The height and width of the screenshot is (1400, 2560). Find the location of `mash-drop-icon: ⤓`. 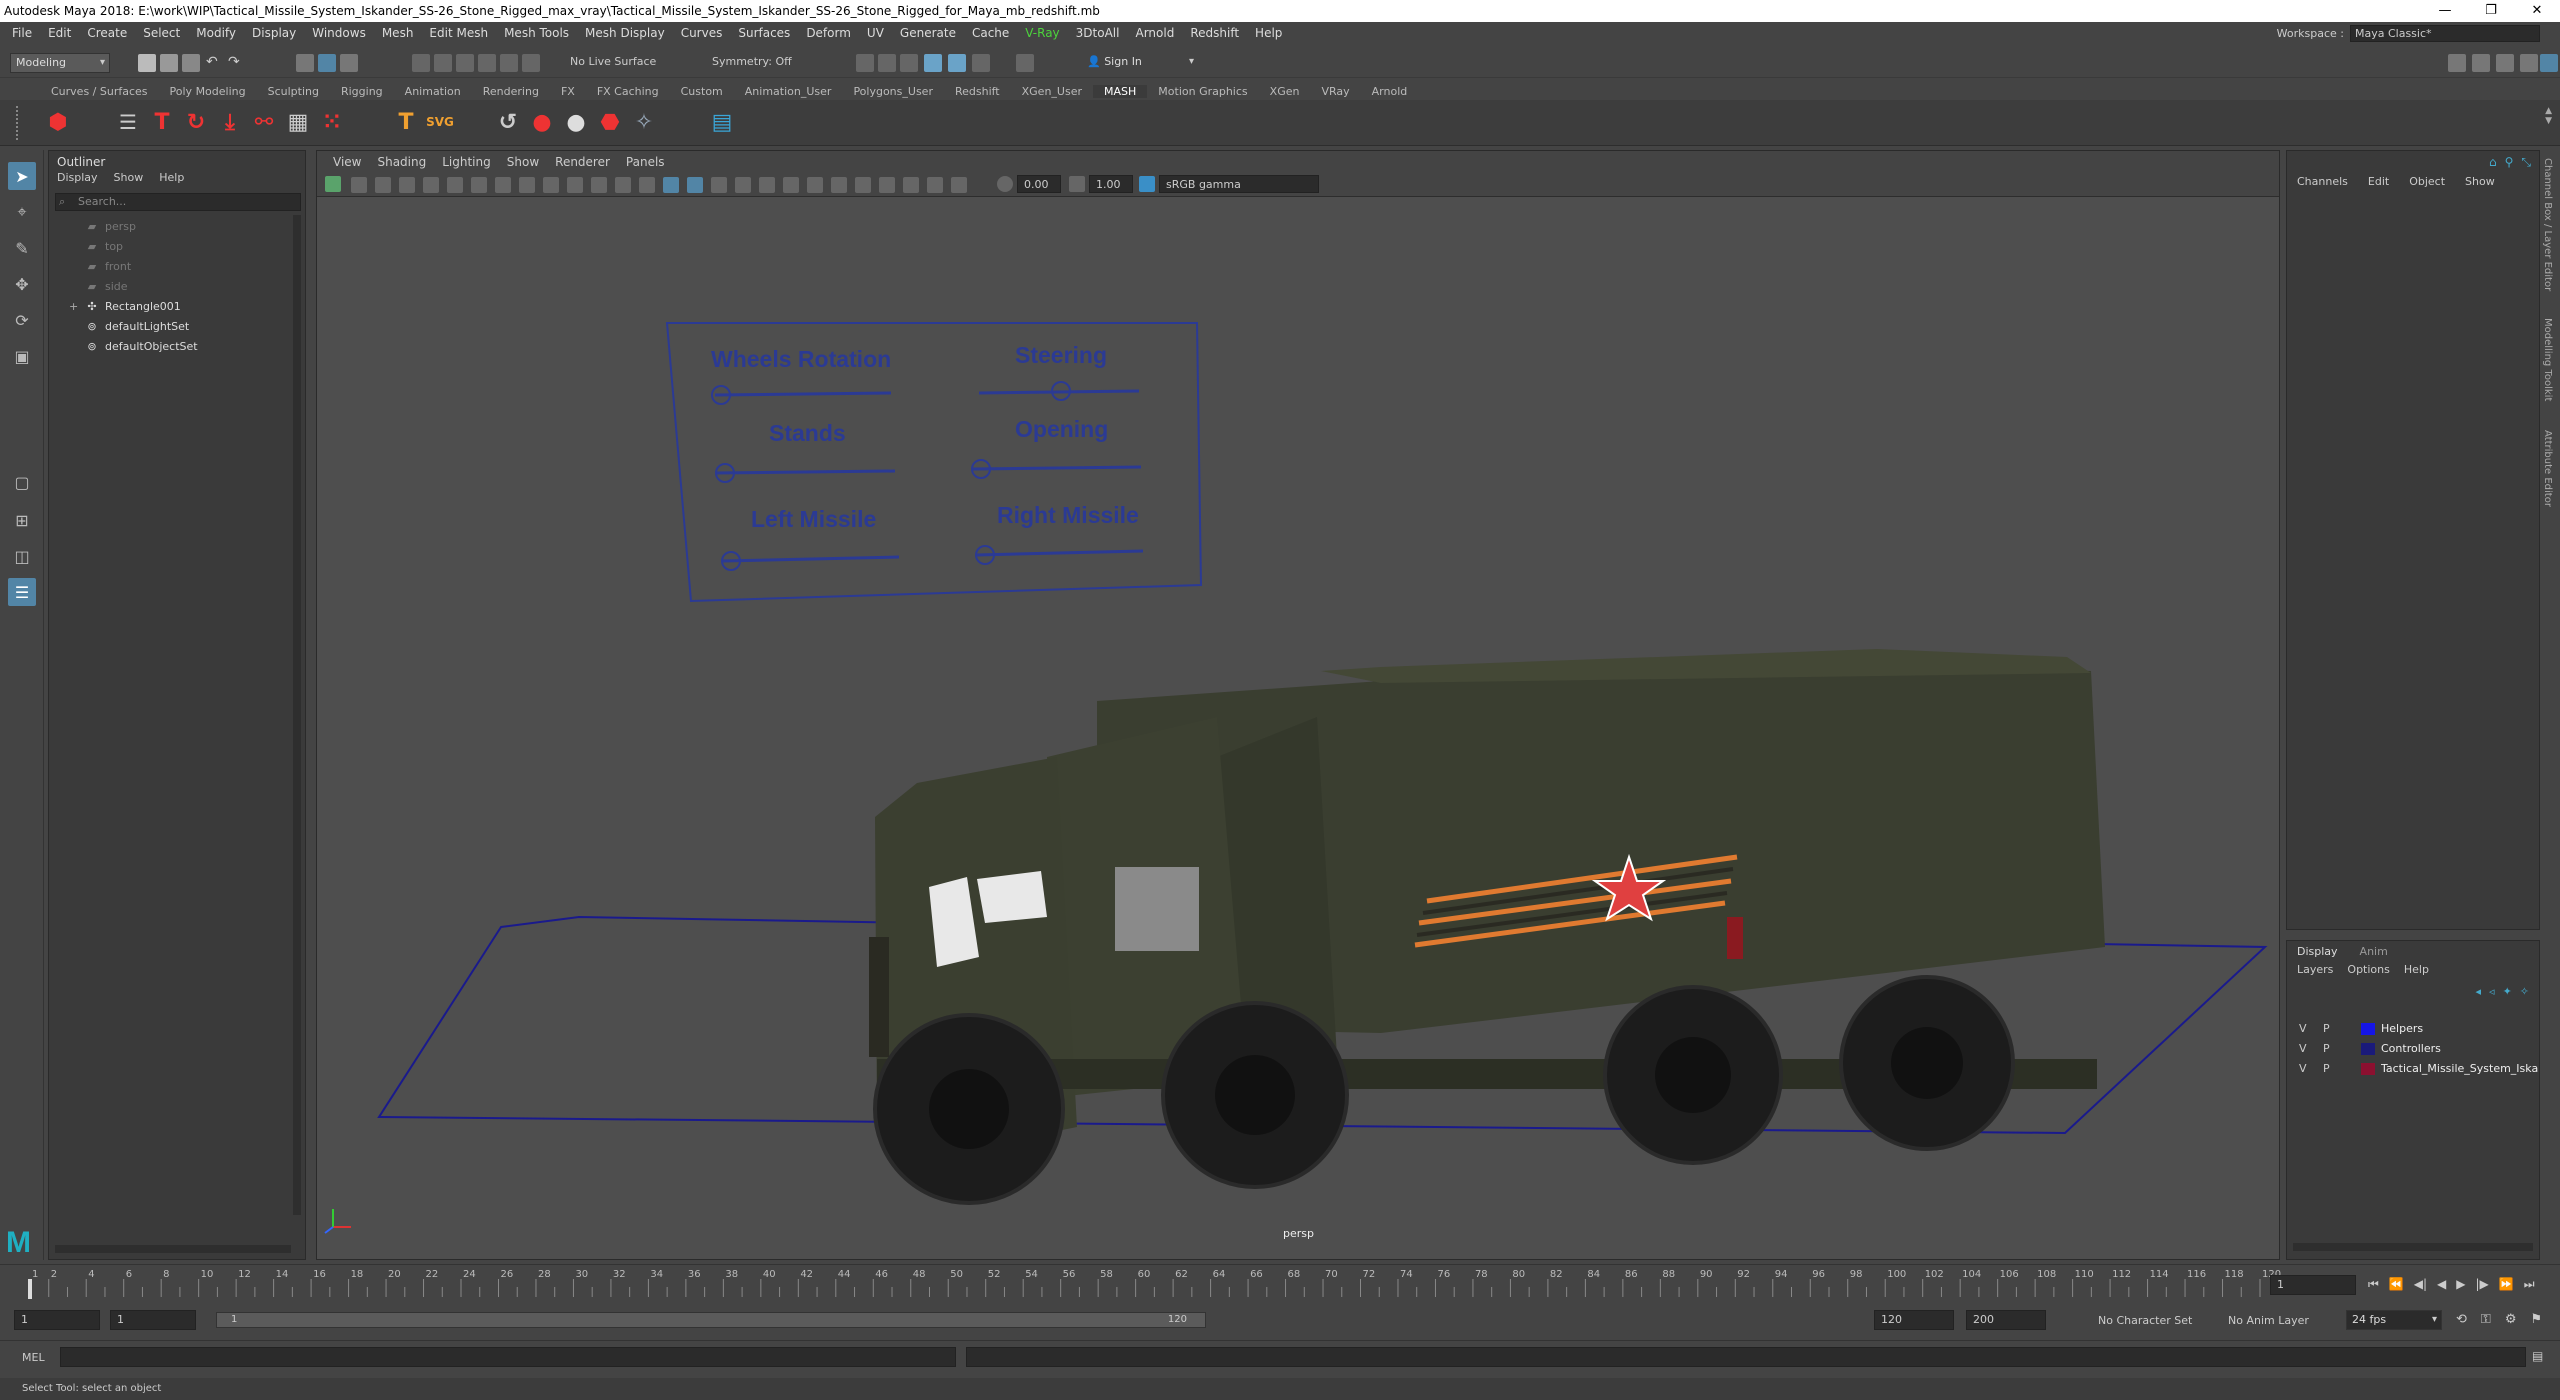

mash-drop-icon: ⤓ is located at coordinates (230, 122).